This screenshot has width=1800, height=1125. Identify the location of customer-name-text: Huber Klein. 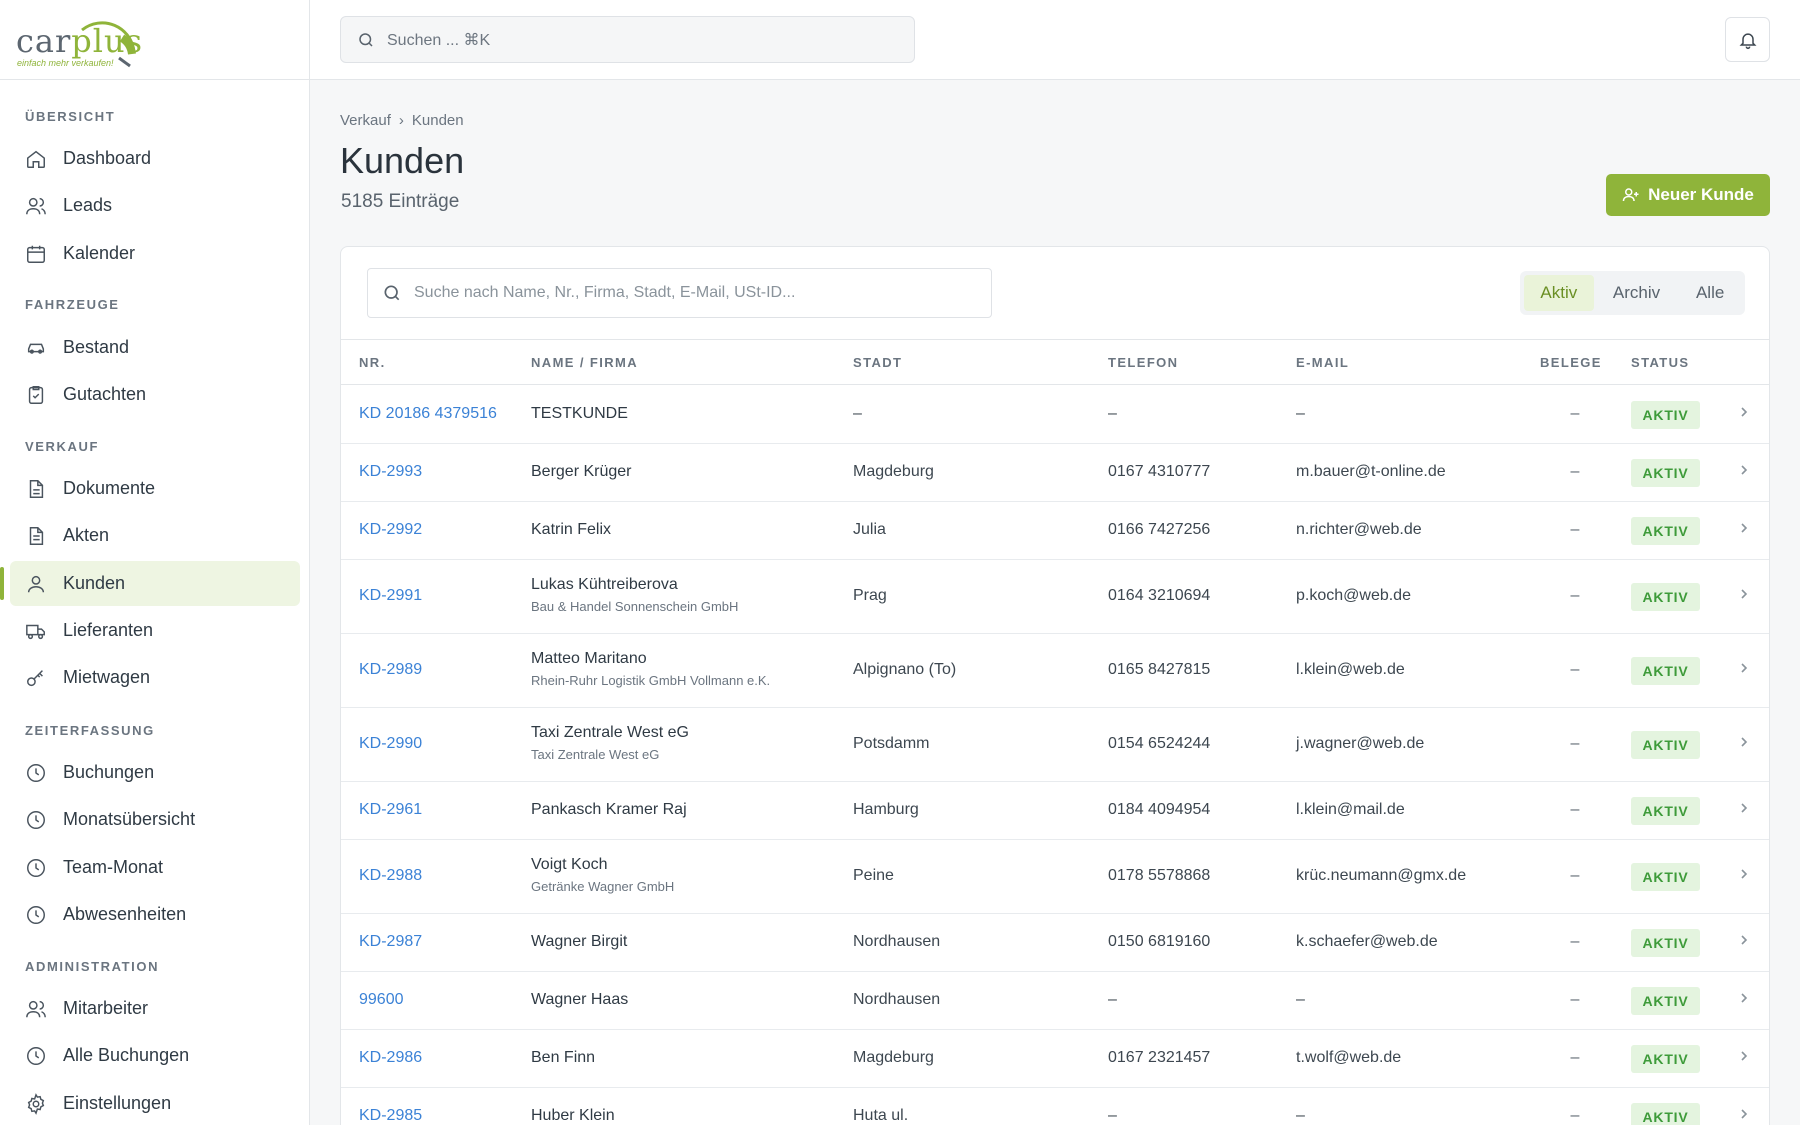
(573, 1115).